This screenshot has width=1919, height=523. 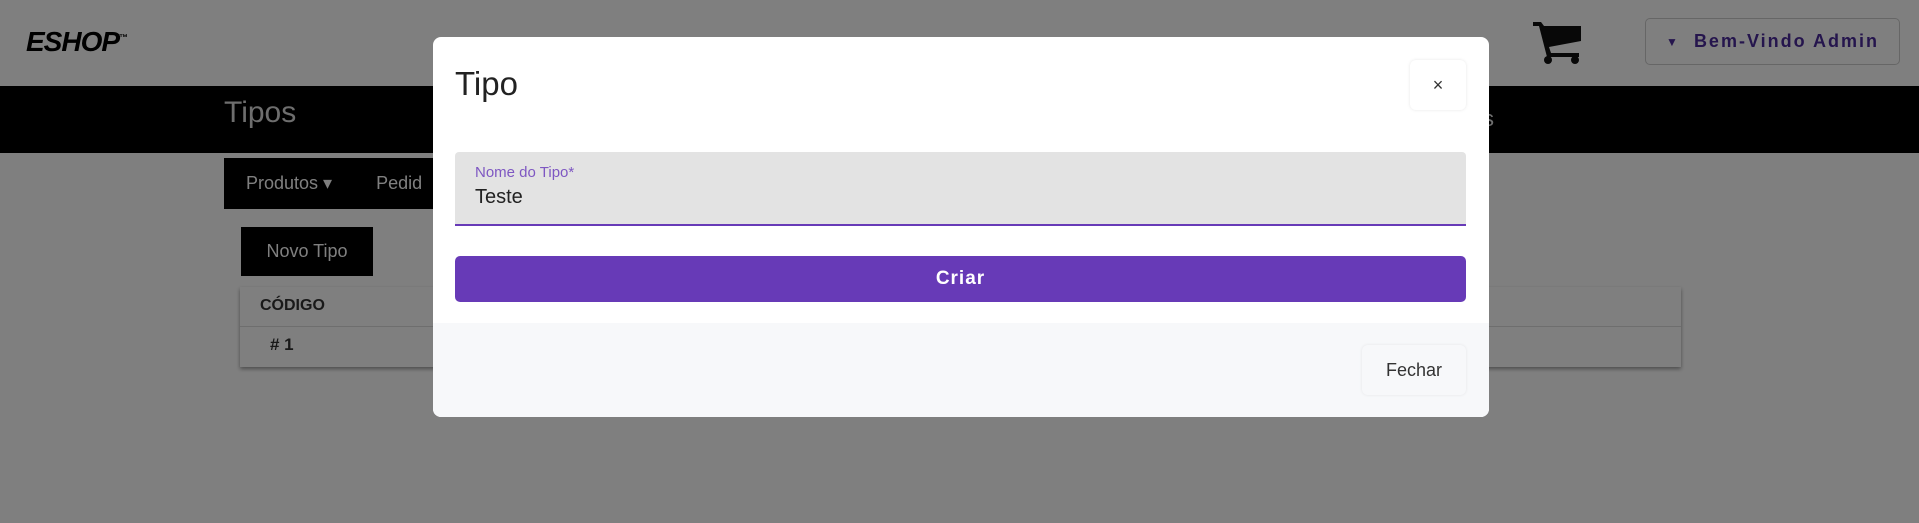 I want to click on close-icon: ×, so click(x=1438, y=85).